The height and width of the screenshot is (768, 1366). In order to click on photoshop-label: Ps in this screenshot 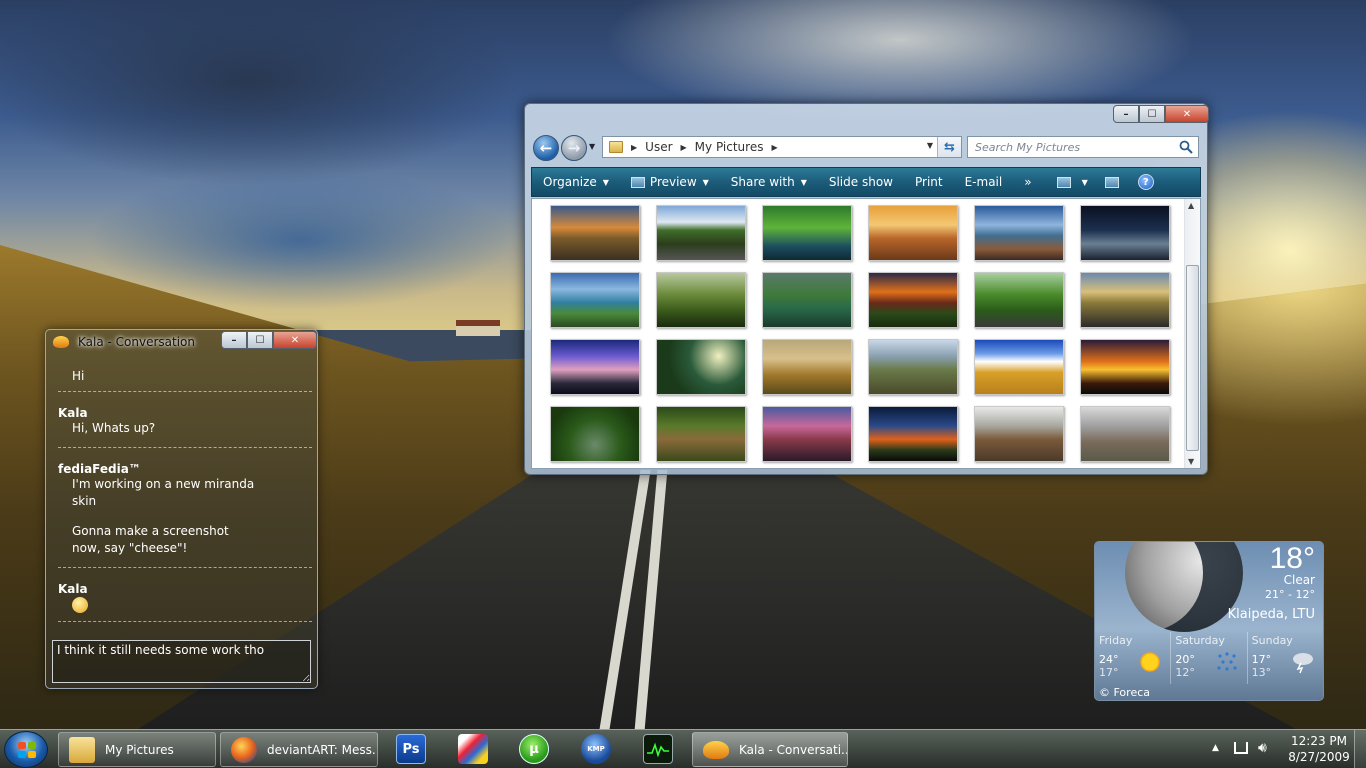, I will do `click(411, 749)`.